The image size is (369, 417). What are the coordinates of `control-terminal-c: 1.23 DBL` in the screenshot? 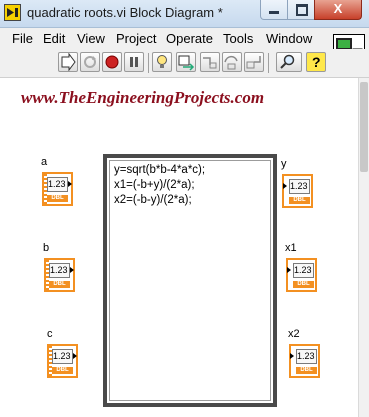 It's located at (62, 361).